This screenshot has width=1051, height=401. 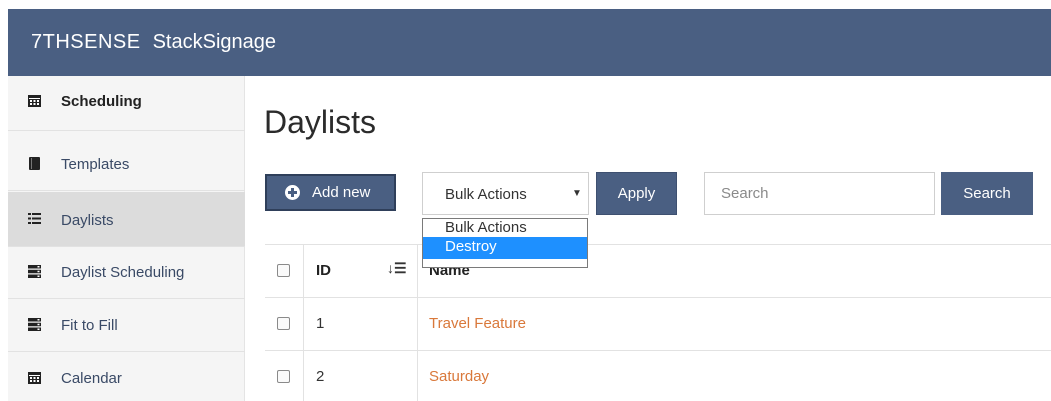 What do you see at coordinates (505, 248) in the screenshot?
I see `dropdown-option-destroy: Destroy` at bounding box center [505, 248].